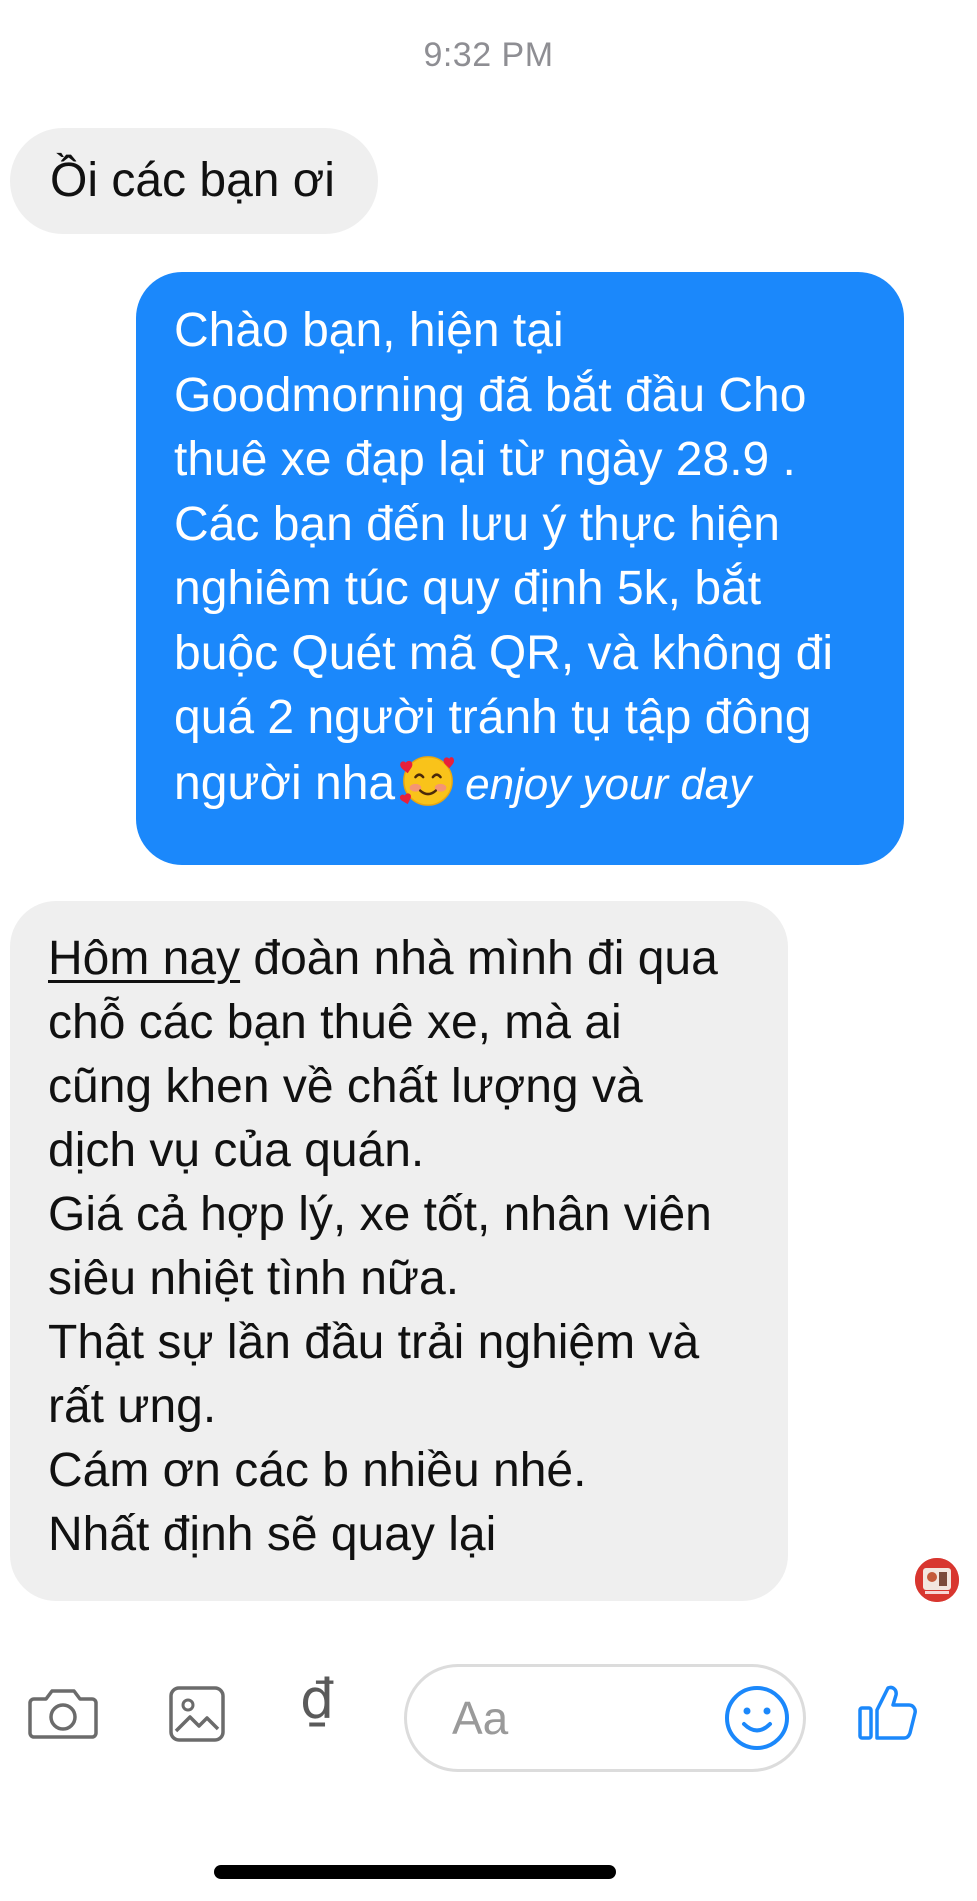  Describe the element at coordinates (345, 1086) in the screenshot. I see `message-line: cũng khen về chất lượng và` at that location.